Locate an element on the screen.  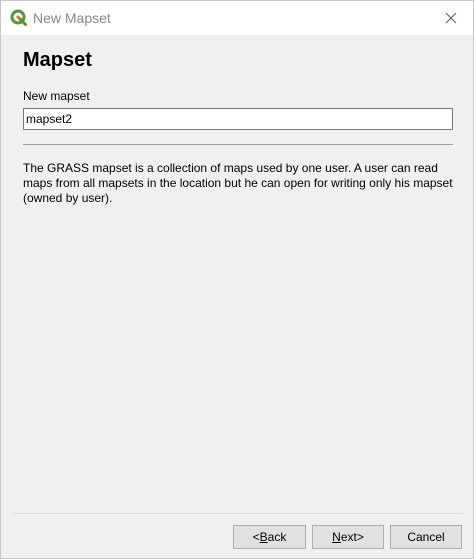
close-icon is located at coordinates (451, 18).